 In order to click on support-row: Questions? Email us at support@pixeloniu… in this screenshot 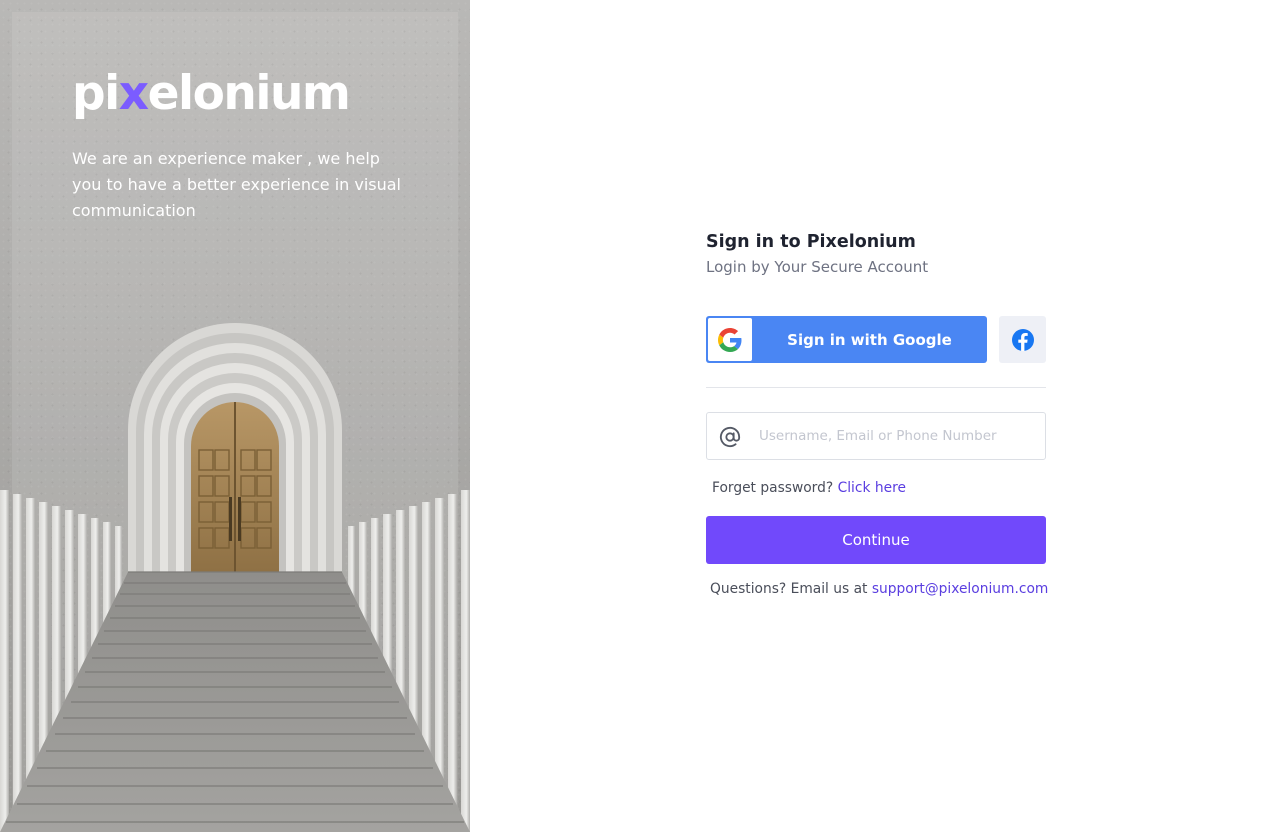, I will do `click(879, 589)`.